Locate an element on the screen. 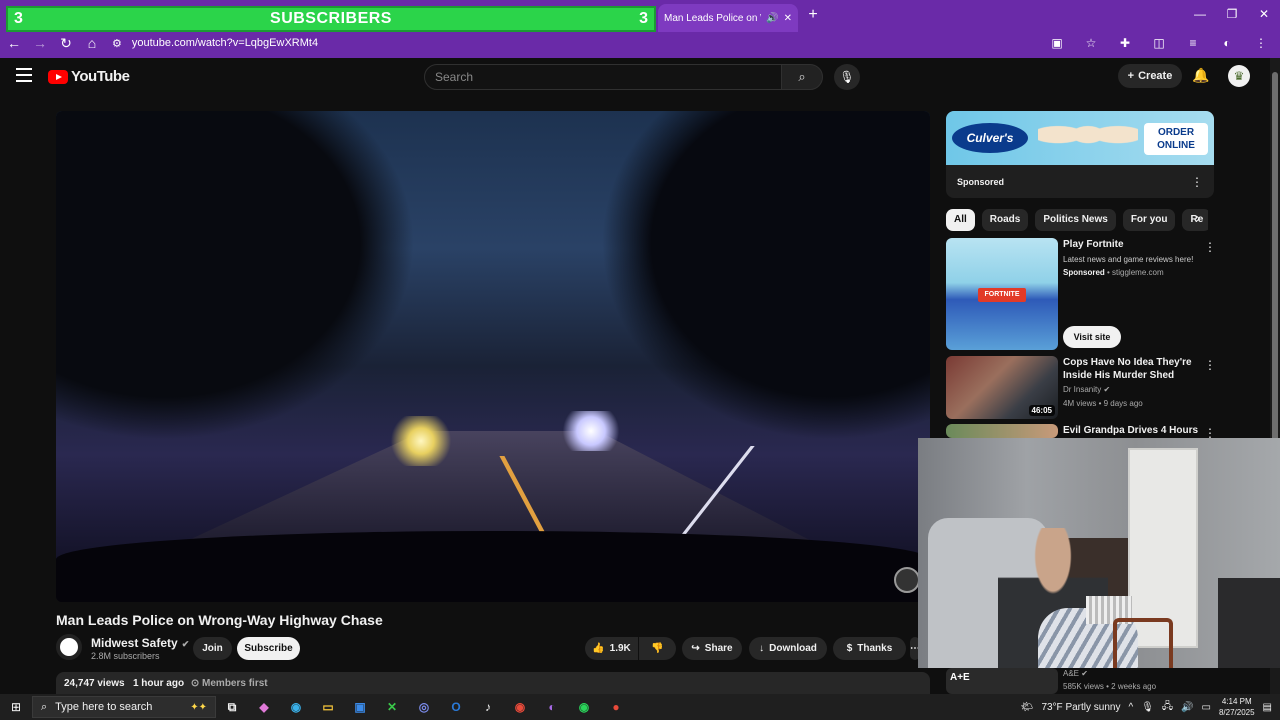 This screenshot has width=1280, height=720. hamburger-menu-icon is located at coordinates (24, 75).